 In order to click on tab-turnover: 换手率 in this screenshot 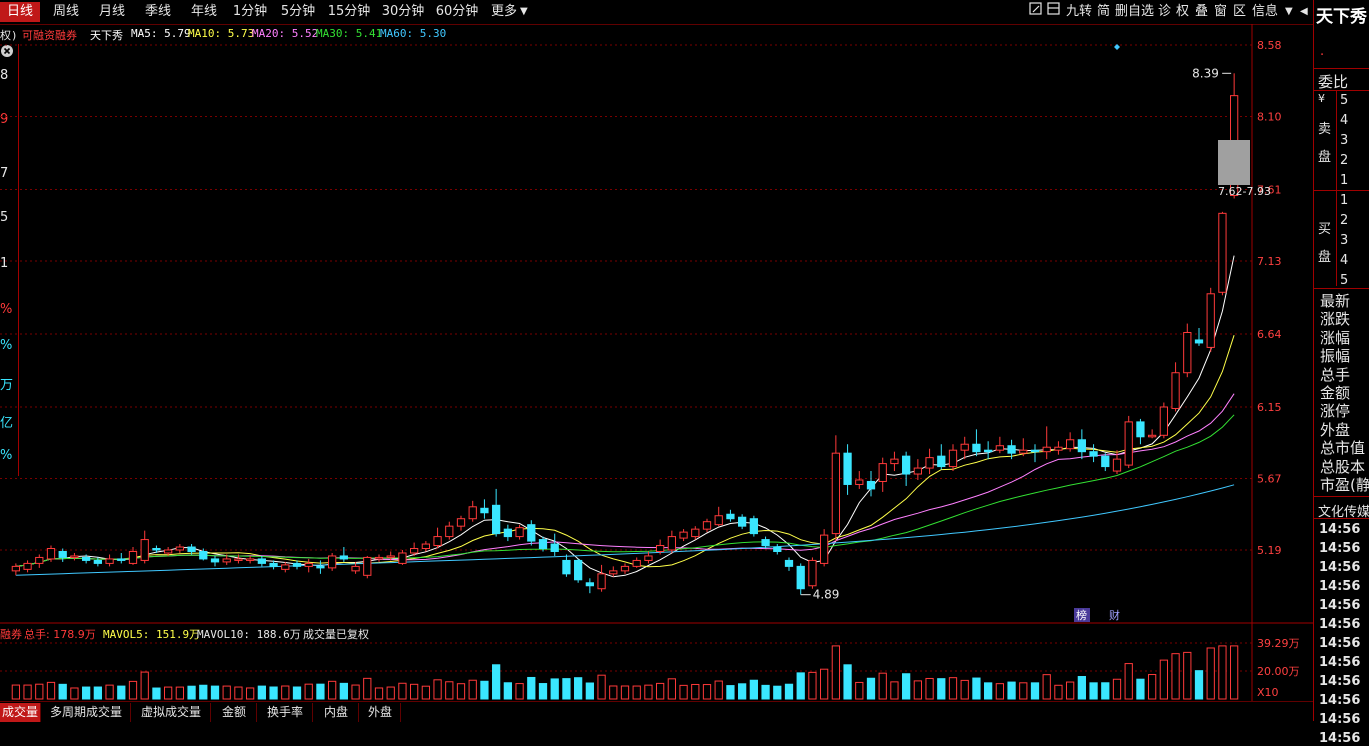, I will do `click(285, 712)`.